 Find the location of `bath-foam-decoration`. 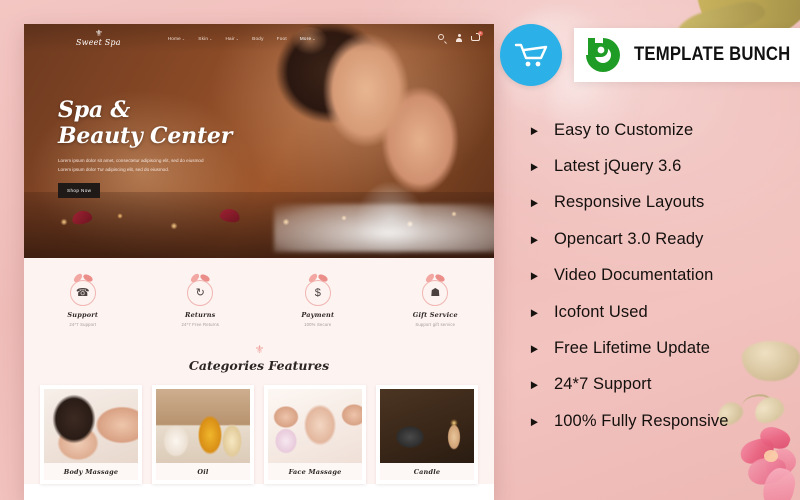

bath-foam-decoration is located at coordinates (384, 228).